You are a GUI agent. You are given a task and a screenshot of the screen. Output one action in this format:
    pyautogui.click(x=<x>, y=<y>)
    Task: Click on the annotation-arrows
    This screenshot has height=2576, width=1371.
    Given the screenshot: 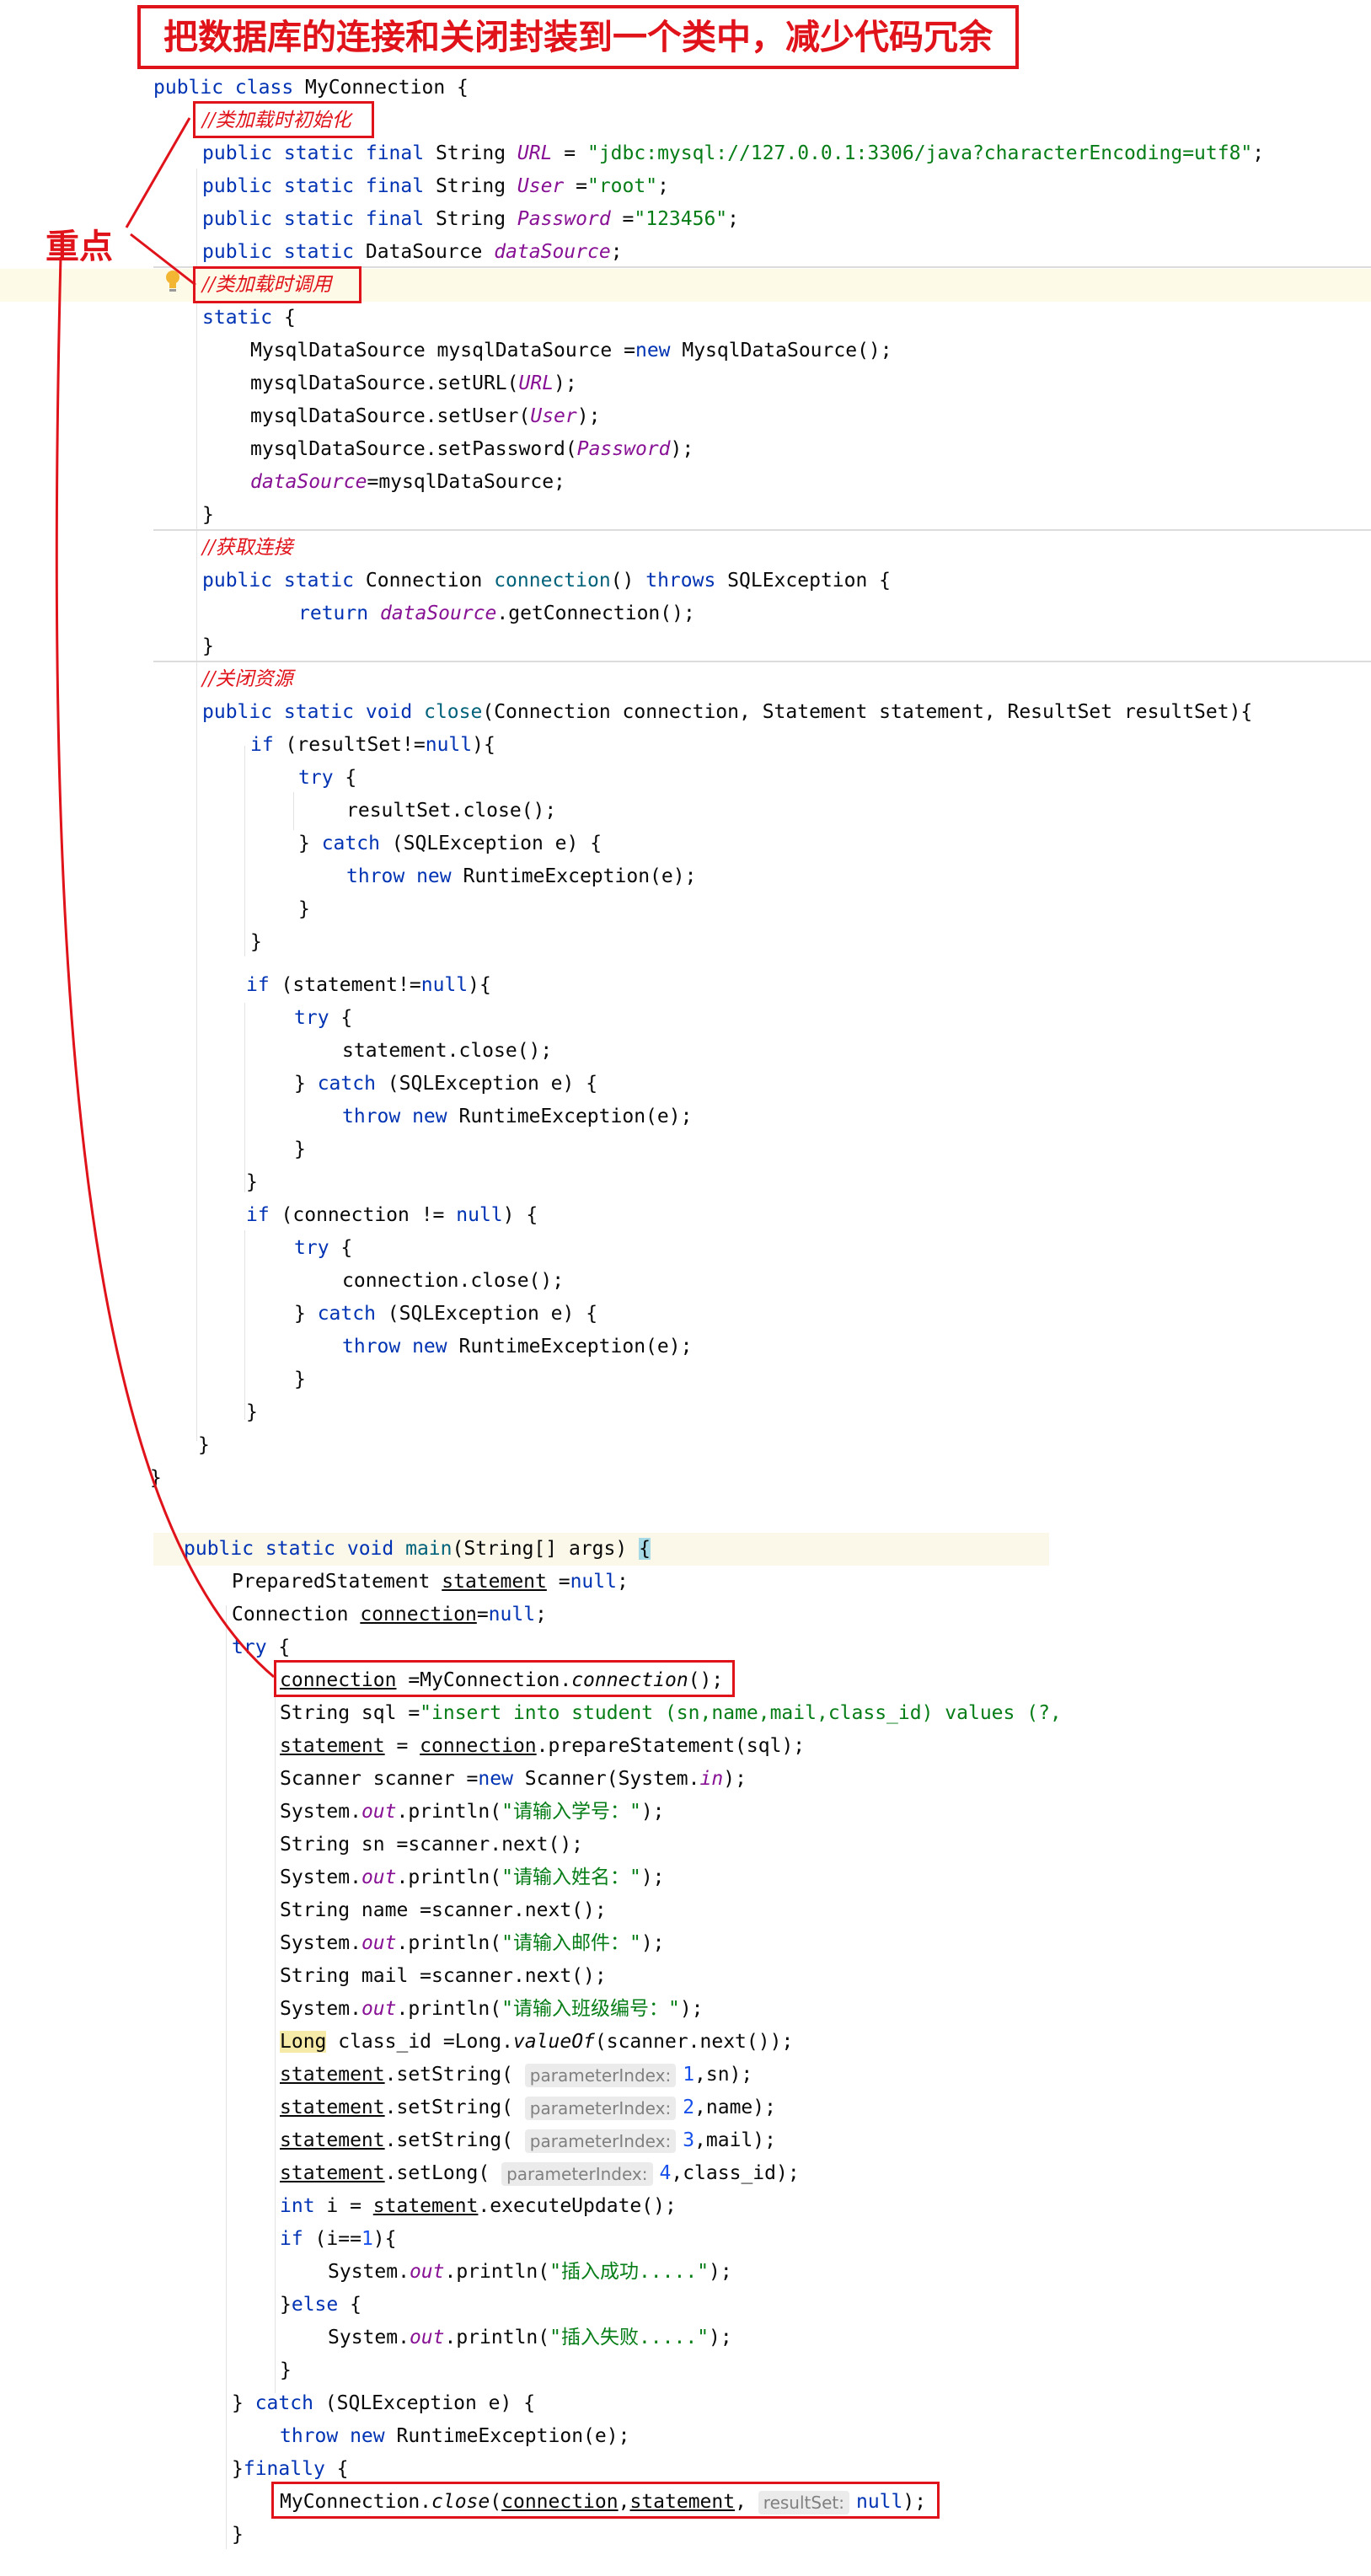 What is the action you would take?
    pyautogui.click(x=165, y=898)
    